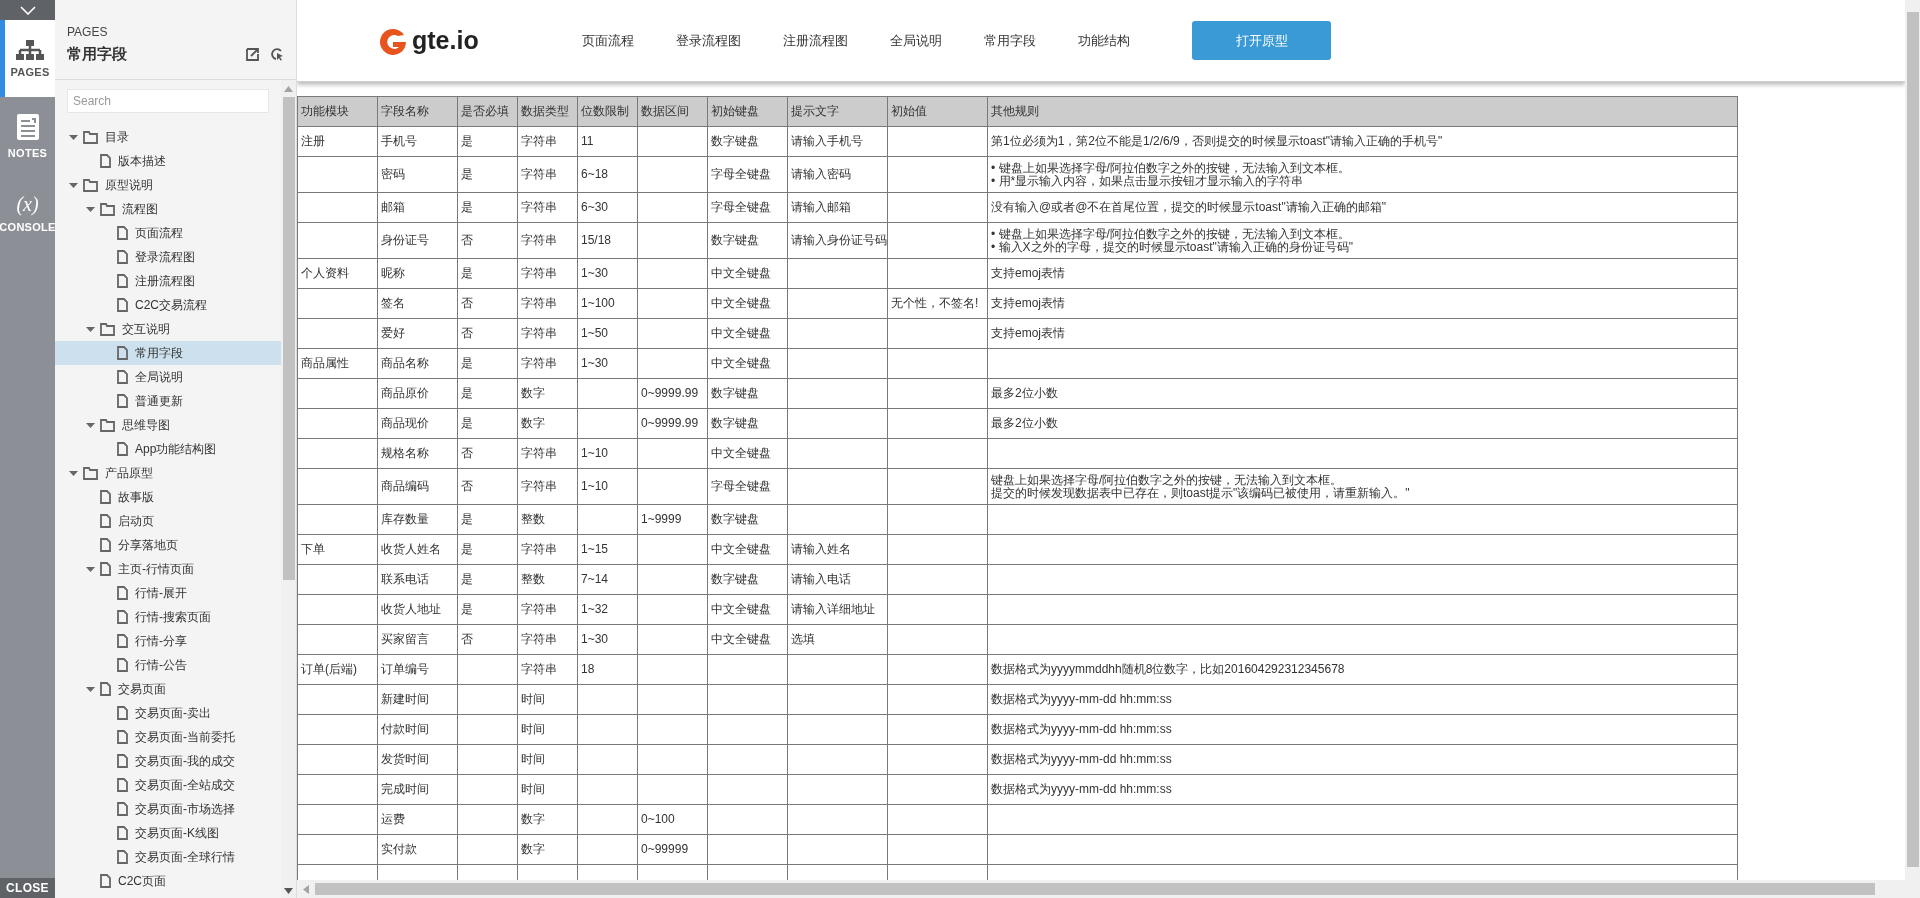 Image resolution: width=1920 pixels, height=898 pixels. I want to click on collapse-button, so click(27, 10).